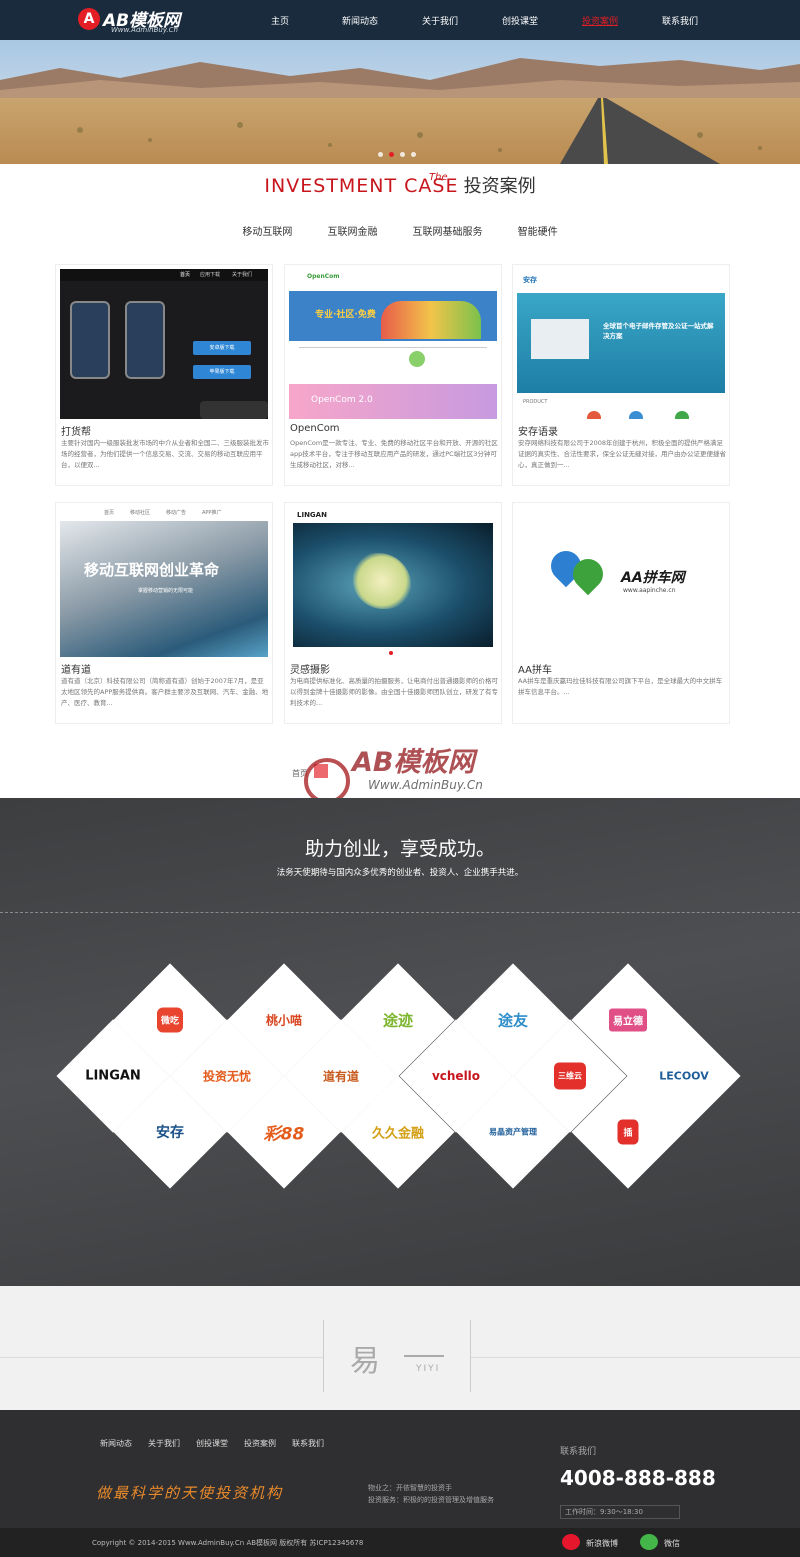  I want to click on thumb-sub: OpenCom 2.0, so click(342, 400).